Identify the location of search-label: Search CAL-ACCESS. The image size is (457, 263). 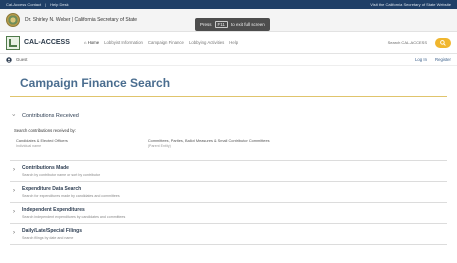
(407, 42).